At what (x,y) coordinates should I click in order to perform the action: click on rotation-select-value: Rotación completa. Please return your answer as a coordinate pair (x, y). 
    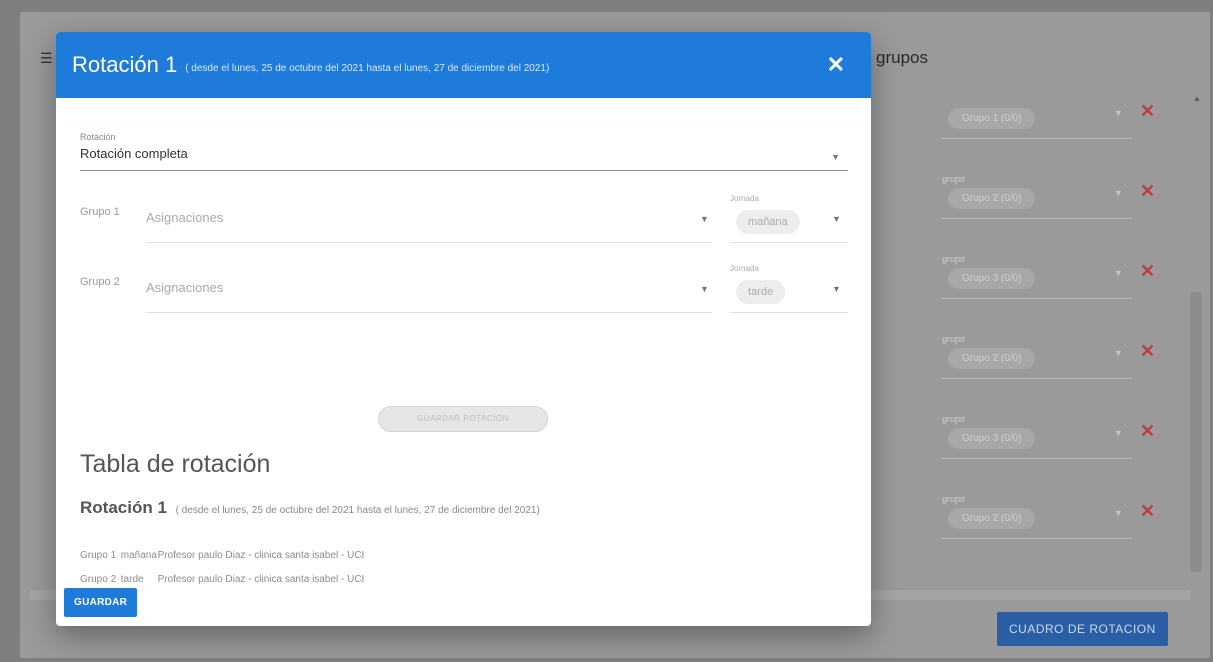
    Looking at the image, I should click on (134, 153).